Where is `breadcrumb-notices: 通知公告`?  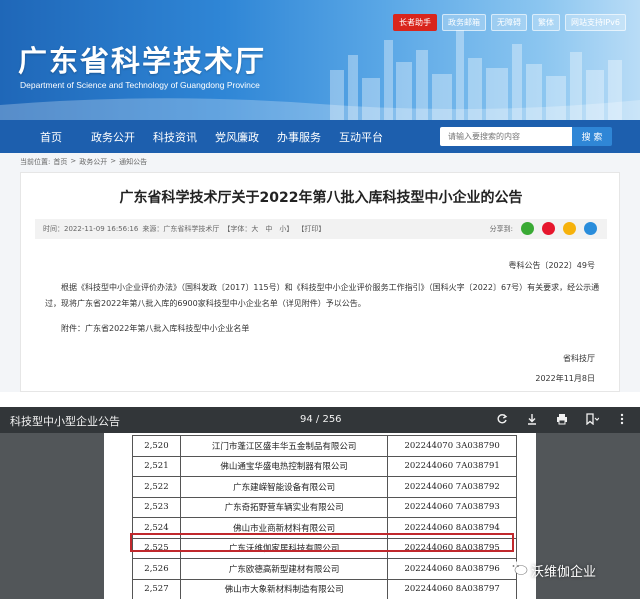
breadcrumb-notices: 通知公告 is located at coordinates (133, 162).